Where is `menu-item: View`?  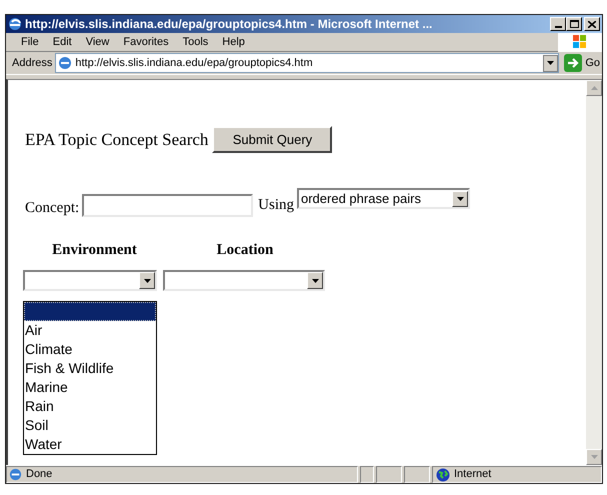
menu-item: View is located at coordinates (97, 42).